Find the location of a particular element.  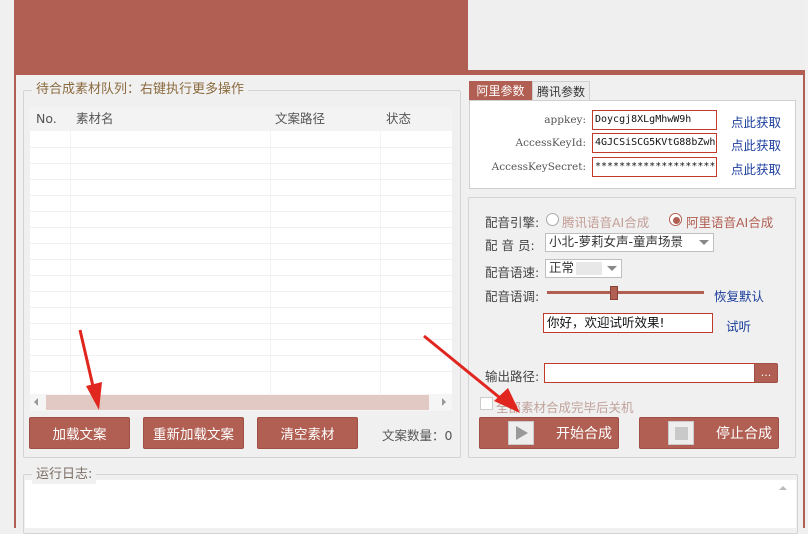

annotation-arrows is located at coordinates (299, 371).